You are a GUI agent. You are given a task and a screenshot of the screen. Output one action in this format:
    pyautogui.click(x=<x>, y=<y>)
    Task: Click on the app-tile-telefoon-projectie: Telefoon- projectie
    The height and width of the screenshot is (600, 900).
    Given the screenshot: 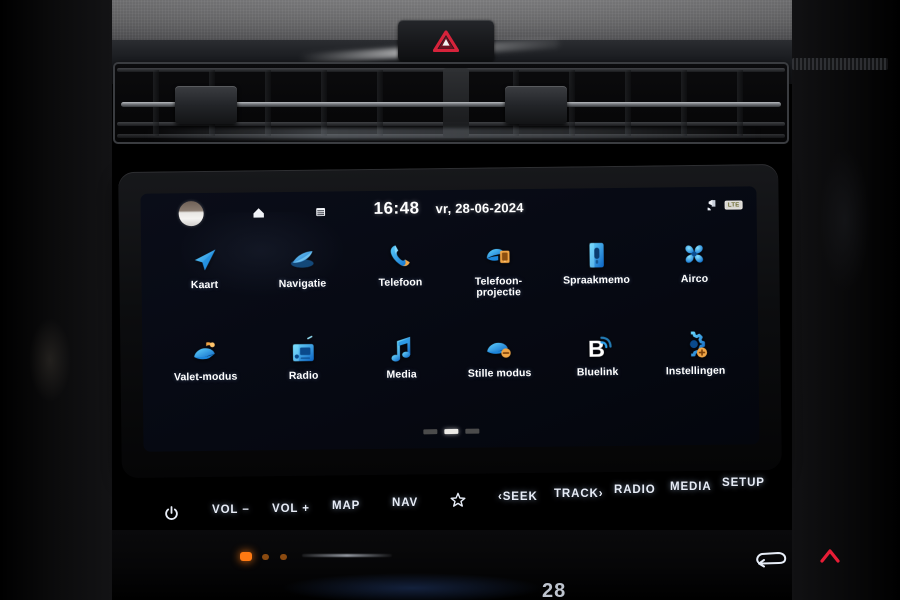 What is the action you would take?
    pyautogui.click(x=498, y=277)
    